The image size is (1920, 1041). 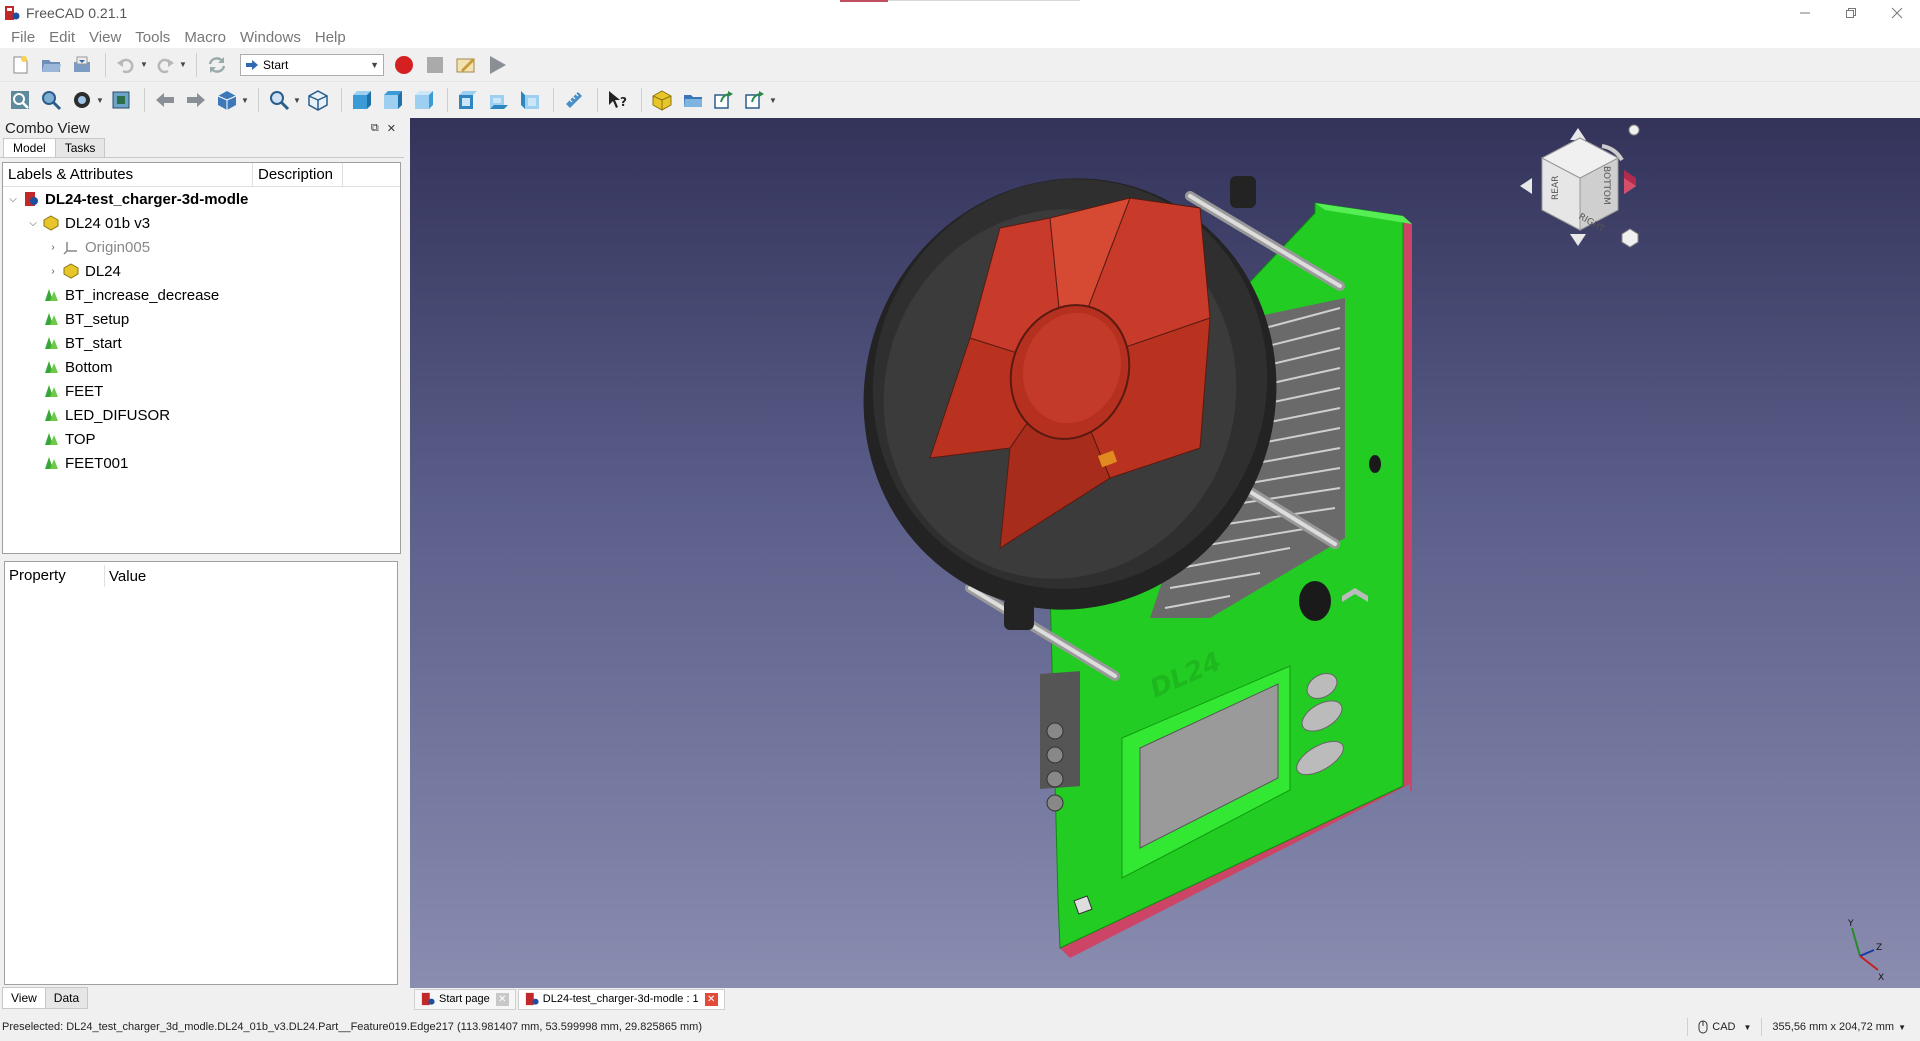 What do you see at coordinates (298, 174) in the screenshot?
I see `description-column-header: Description` at bounding box center [298, 174].